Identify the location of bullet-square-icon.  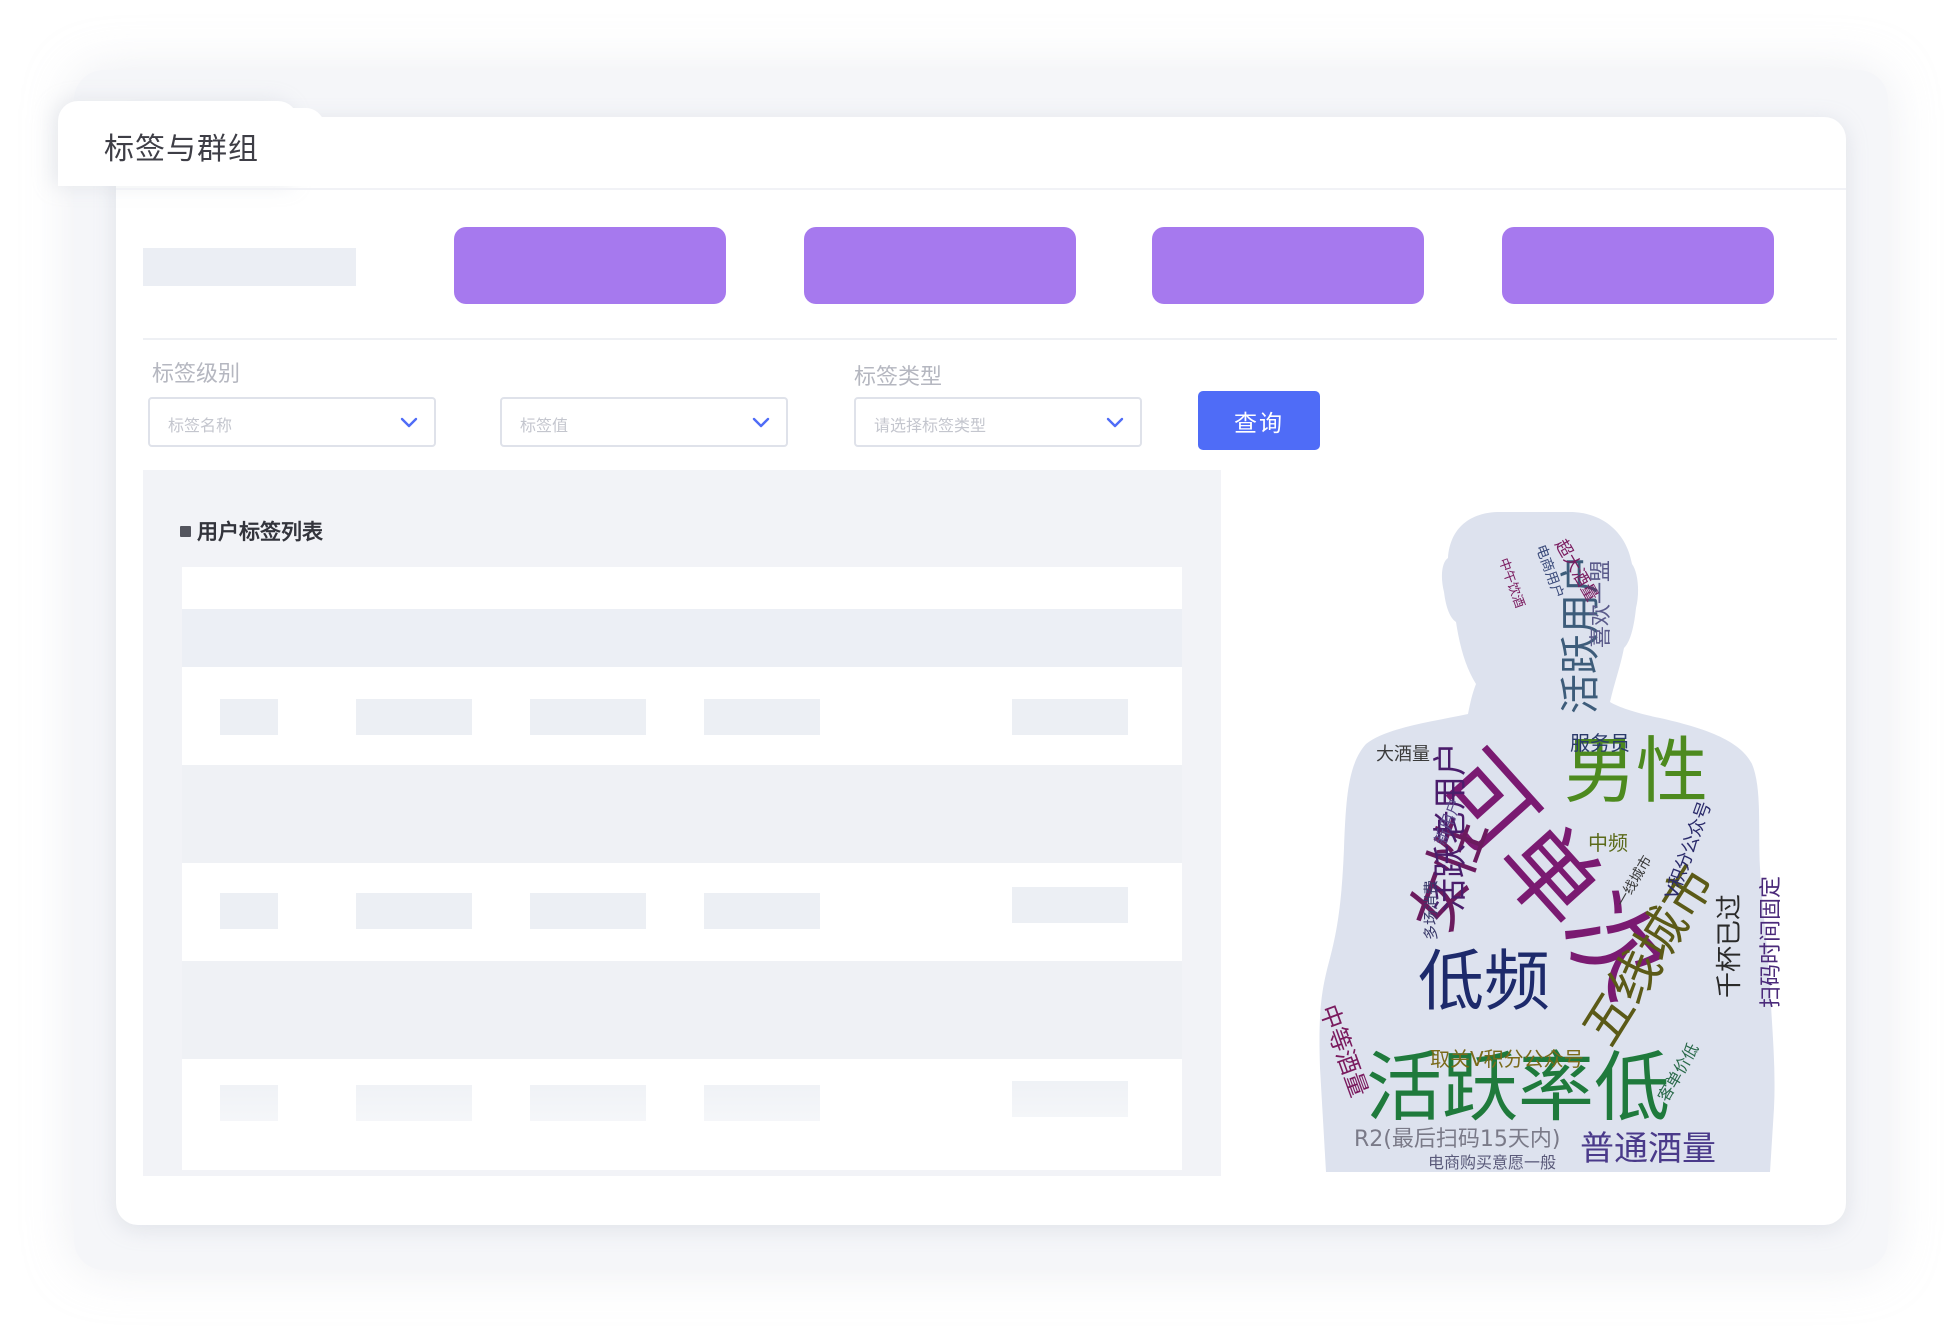
(185, 531).